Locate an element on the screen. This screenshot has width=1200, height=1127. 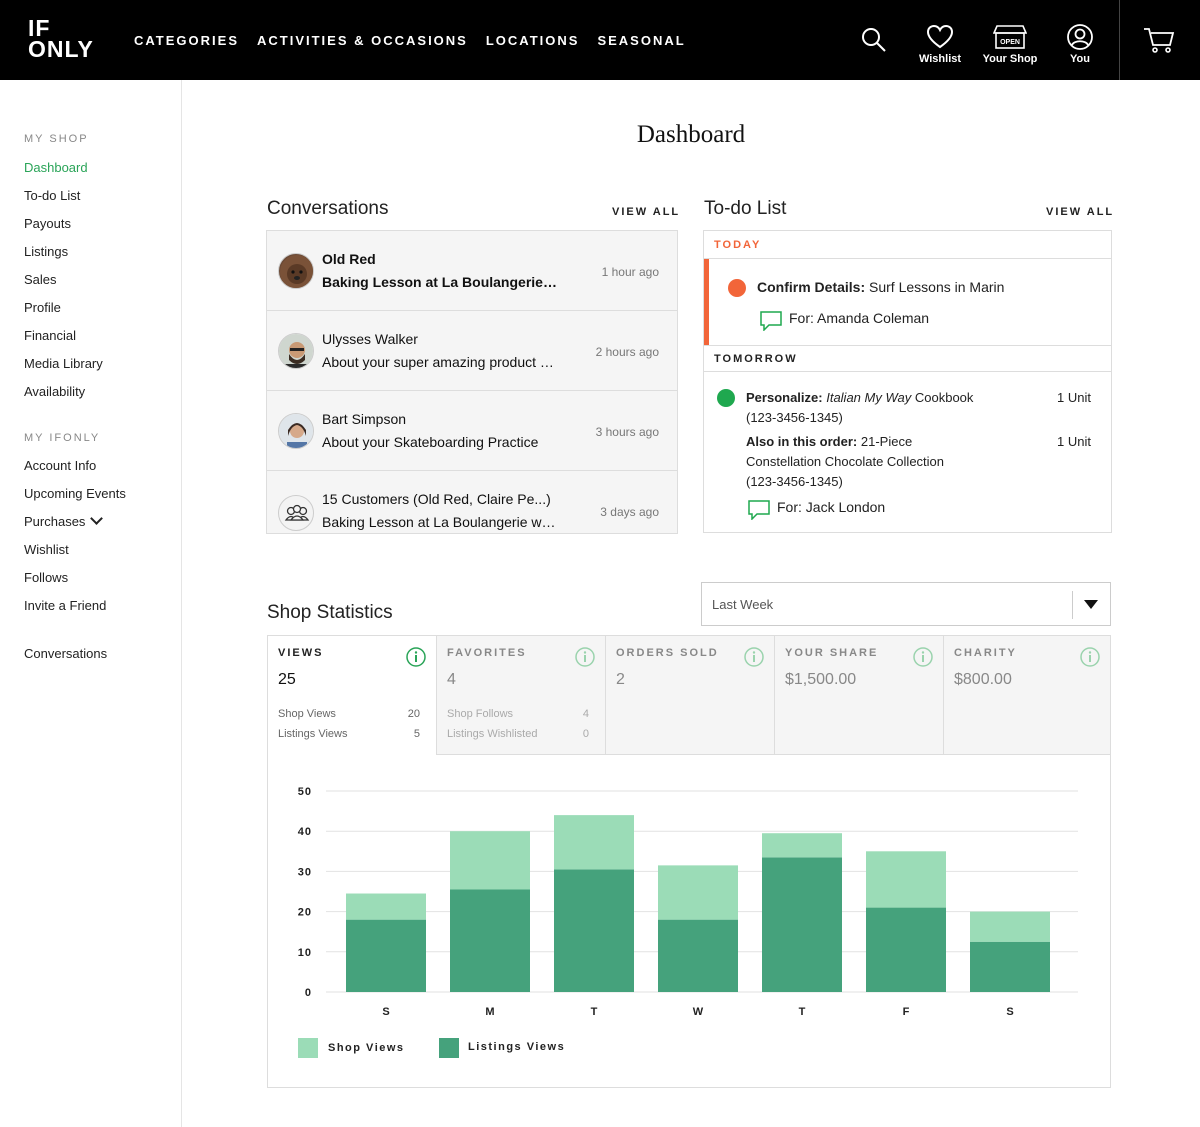
conversation-subject: About your super amazing product listing is located at coordinates (439, 362).